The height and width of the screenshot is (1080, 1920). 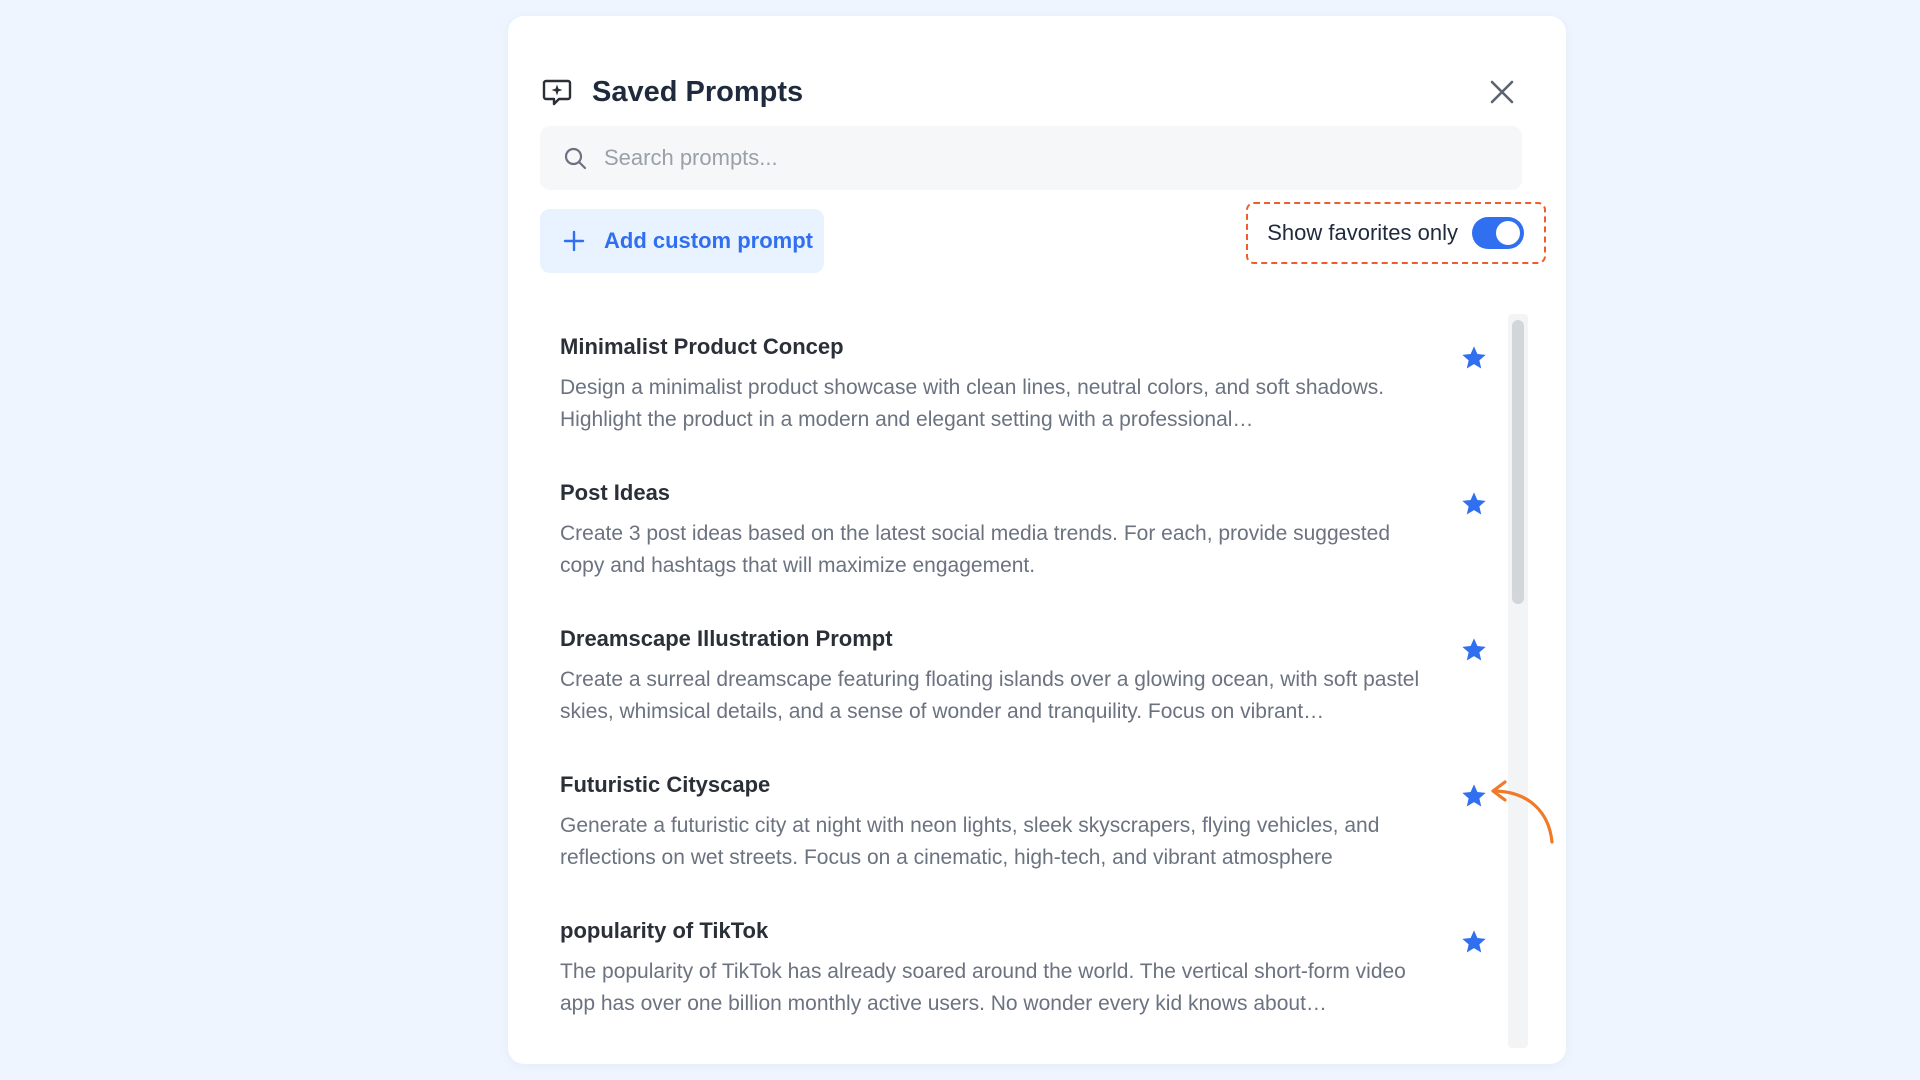 I want to click on chat-sparkle-icon, so click(x=557, y=92).